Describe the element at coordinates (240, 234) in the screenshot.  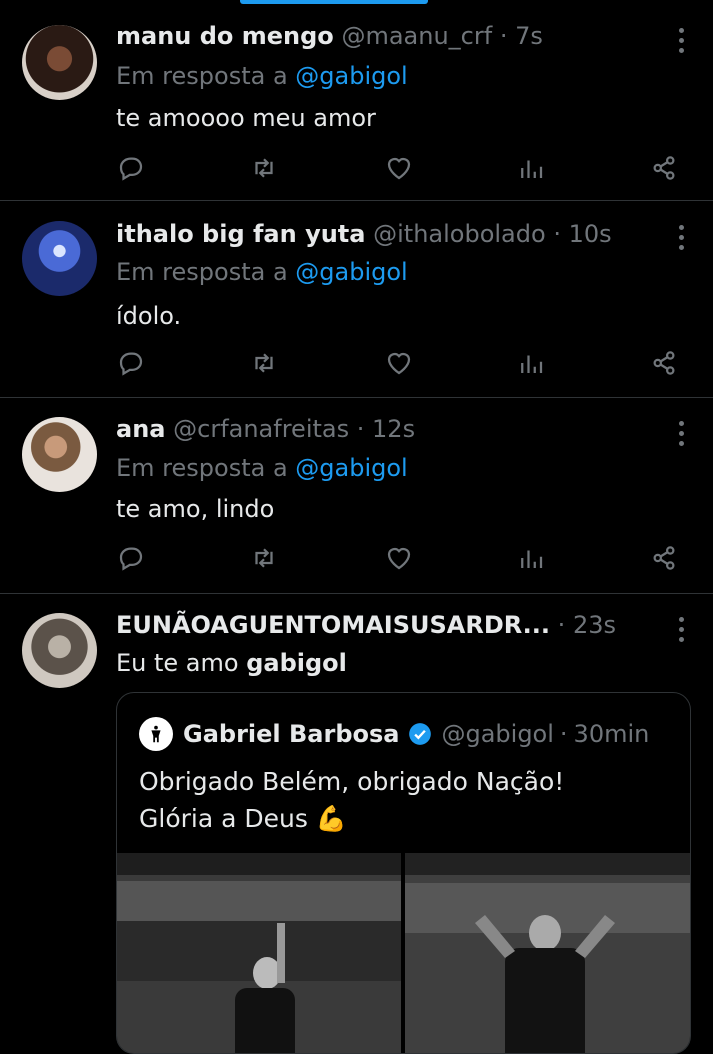
I see `author-name: ithalo big fan yuta` at that location.